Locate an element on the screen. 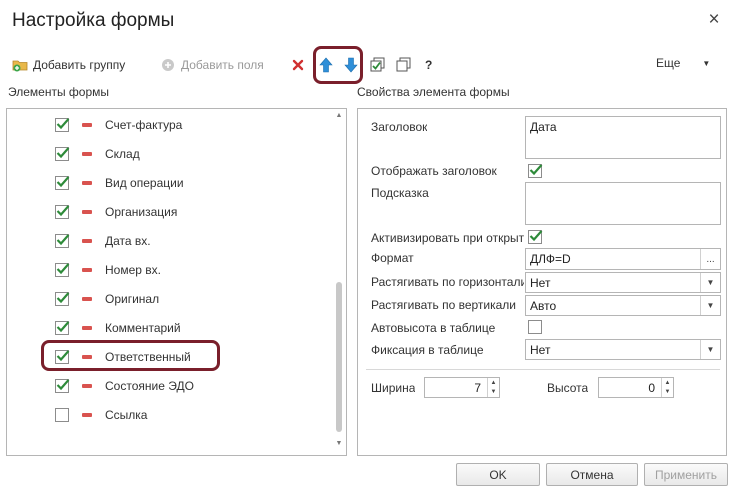  more-menu-button: Еще ▼ is located at coordinates (683, 63).